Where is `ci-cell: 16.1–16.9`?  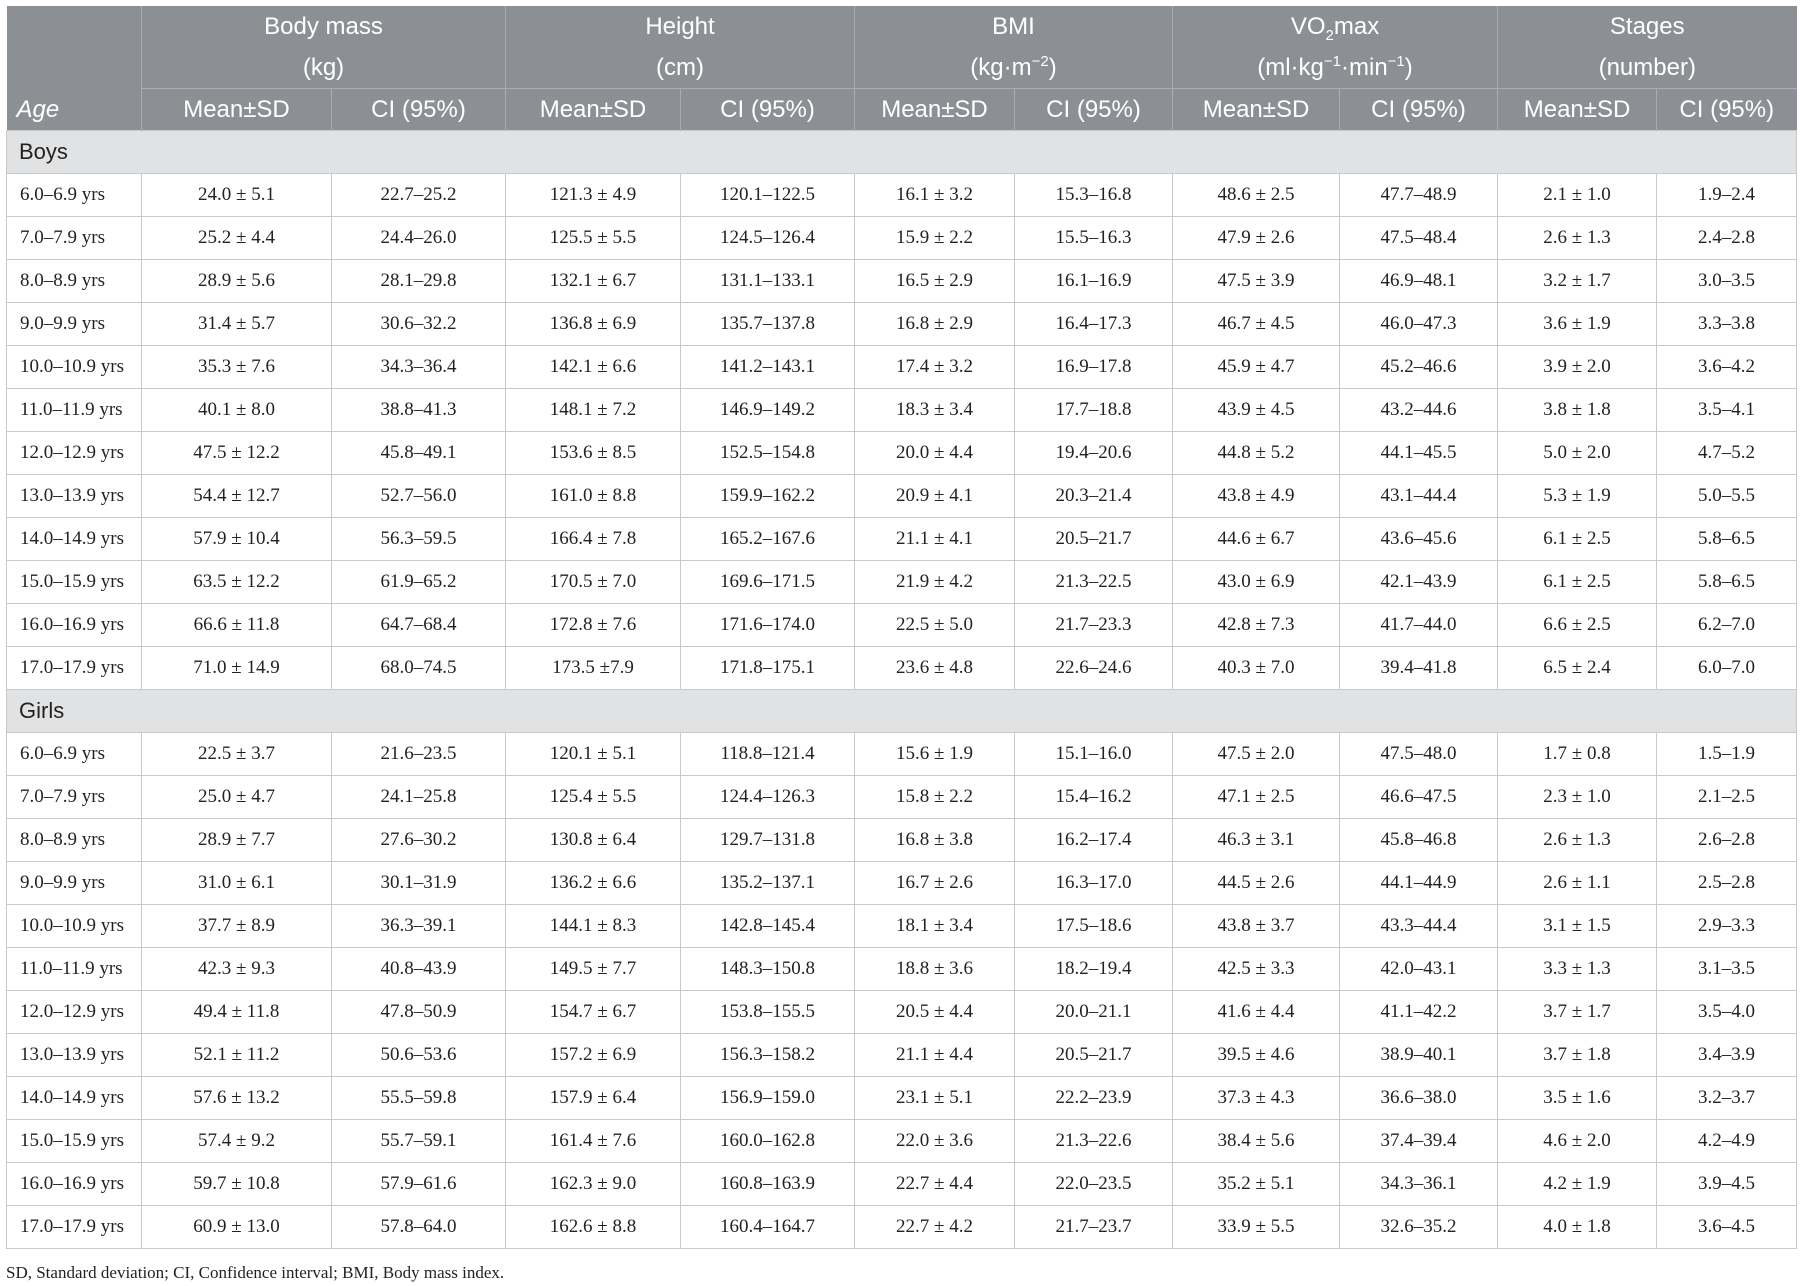 ci-cell: 16.1–16.9 is located at coordinates (1093, 281).